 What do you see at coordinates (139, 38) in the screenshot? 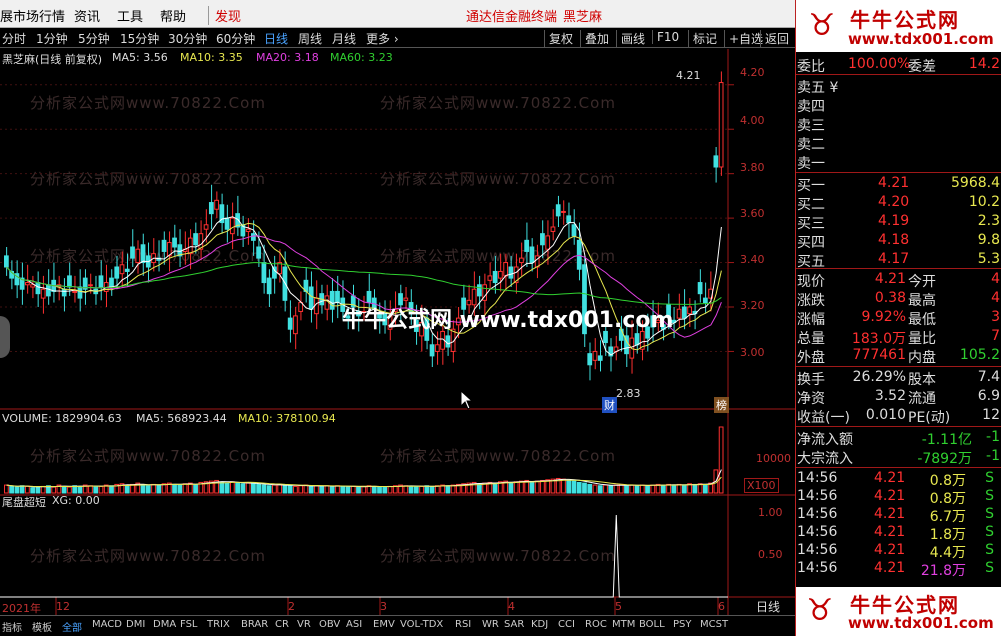
I see `period-15min: 15分钟` at bounding box center [139, 38].